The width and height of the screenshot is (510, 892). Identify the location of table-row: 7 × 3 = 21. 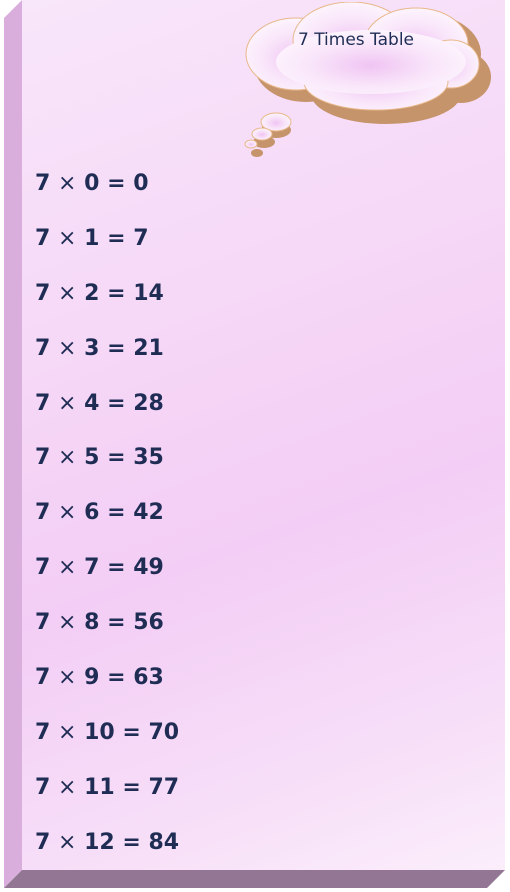
(107, 360).